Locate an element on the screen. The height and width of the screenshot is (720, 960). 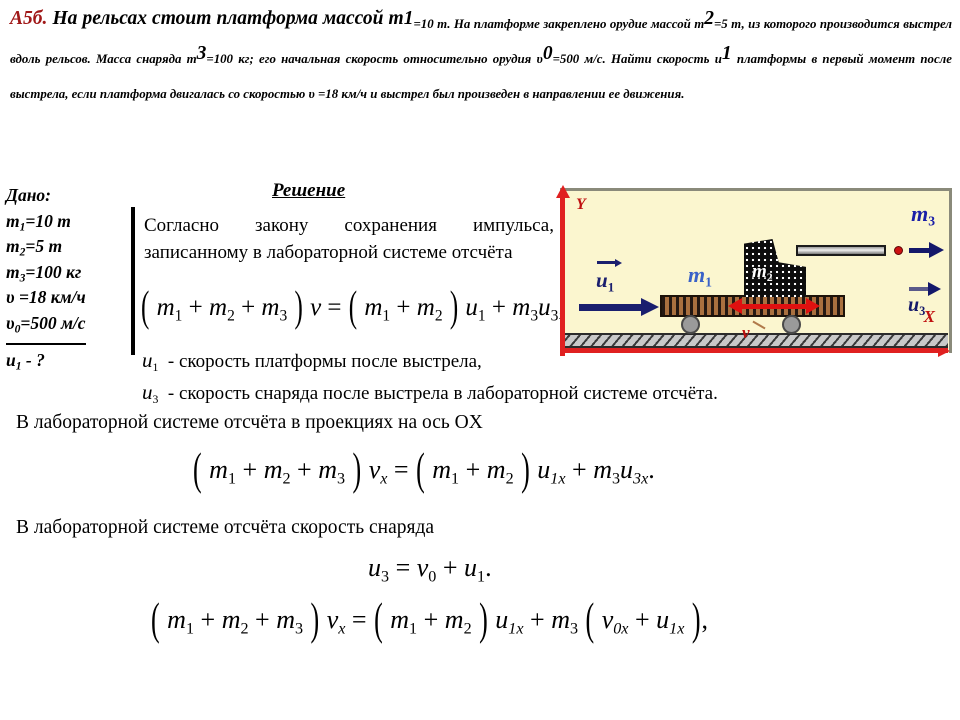
label-u3: u3 is located at coordinates (916, 306).